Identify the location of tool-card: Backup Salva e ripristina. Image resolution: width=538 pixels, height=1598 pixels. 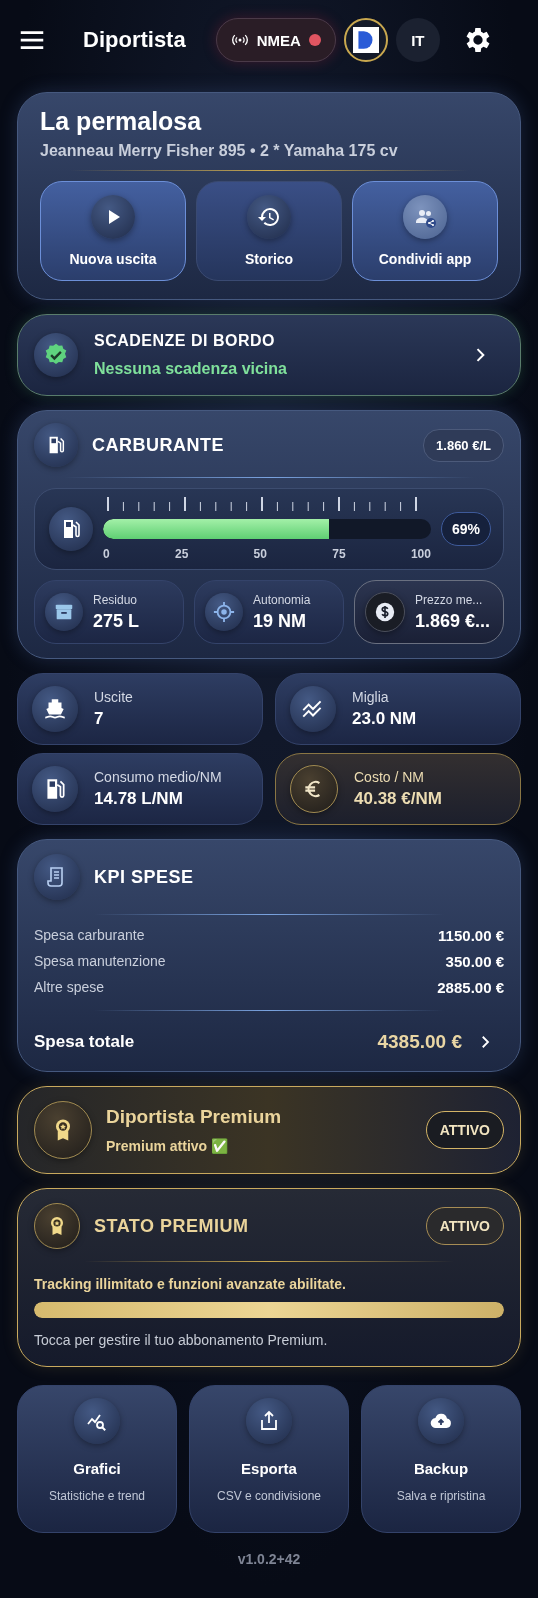
(441, 1459).